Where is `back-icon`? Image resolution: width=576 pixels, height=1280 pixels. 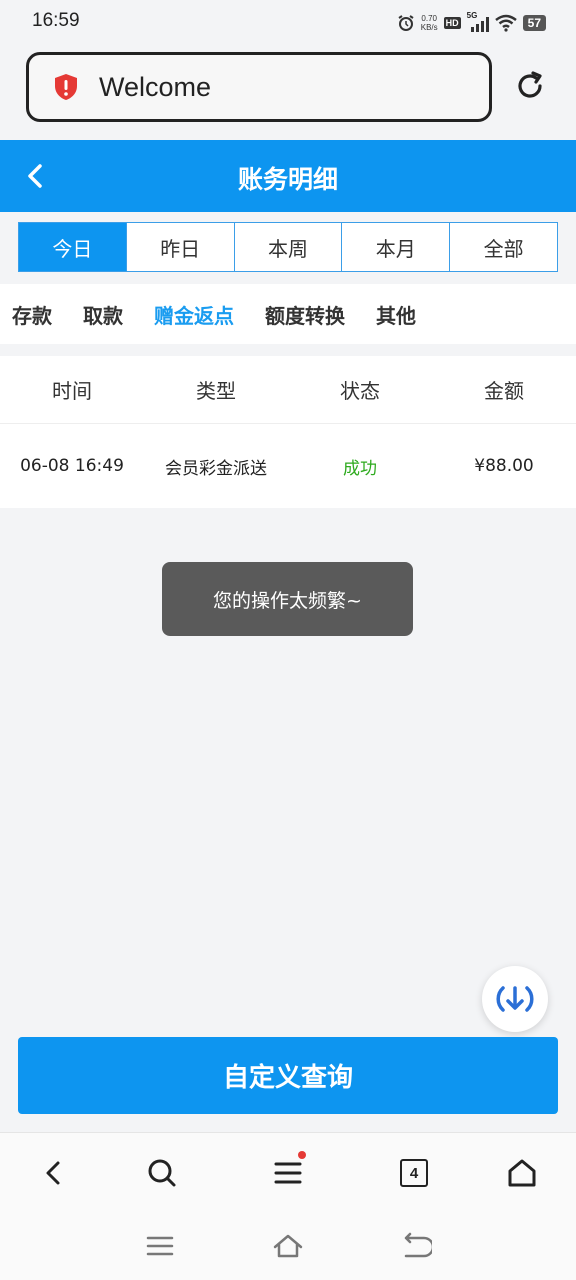
back-icon is located at coordinates (53, 1173).